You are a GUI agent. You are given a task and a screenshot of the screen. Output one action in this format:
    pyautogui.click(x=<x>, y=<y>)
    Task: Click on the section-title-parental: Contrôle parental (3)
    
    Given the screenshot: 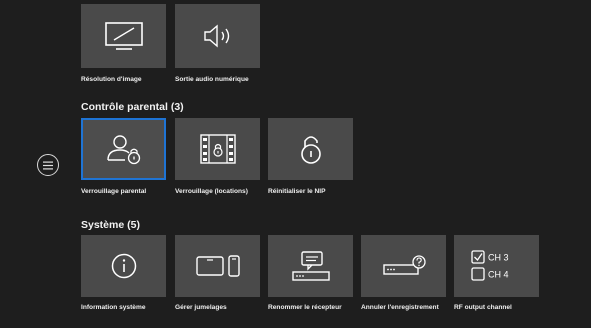 What is the action you would take?
    pyautogui.click(x=132, y=107)
    